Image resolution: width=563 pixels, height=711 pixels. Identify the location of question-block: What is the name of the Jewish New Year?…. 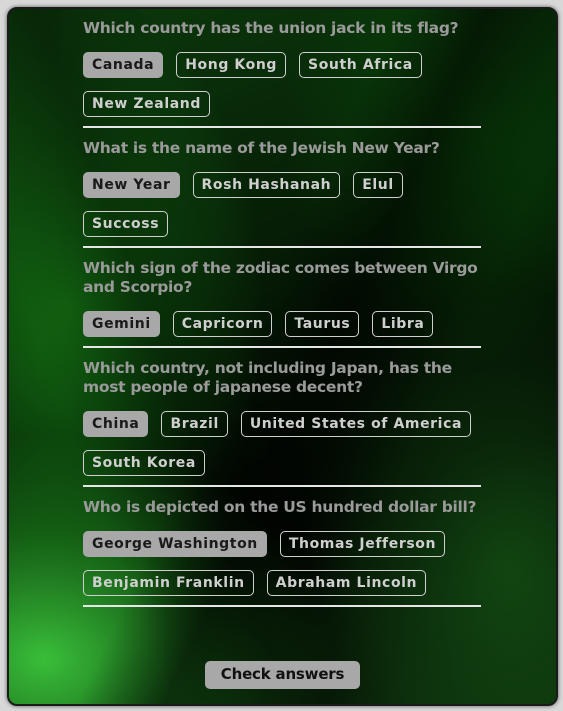
(282, 193).